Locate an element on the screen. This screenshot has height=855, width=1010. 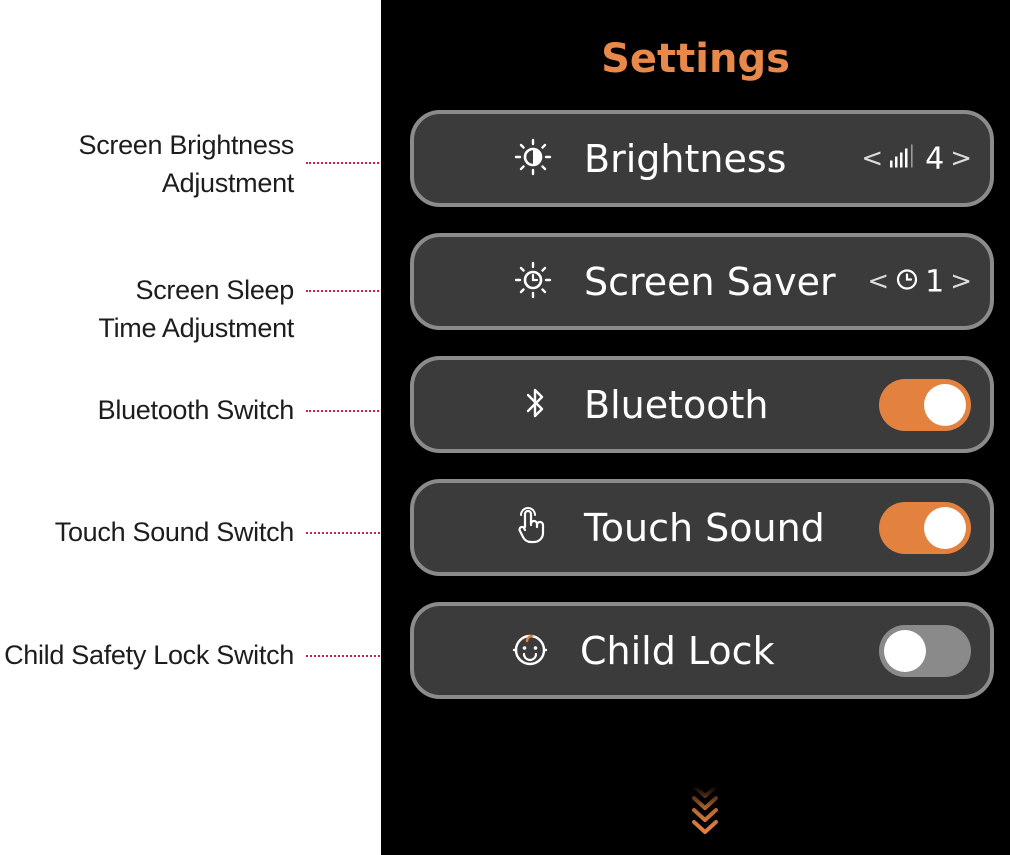
bluetooth-label: Bluetooth is located at coordinates (676, 404).